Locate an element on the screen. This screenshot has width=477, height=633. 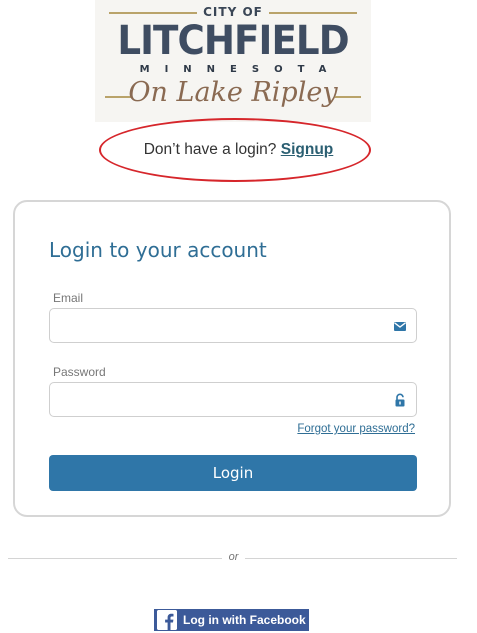
password-field is located at coordinates (233, 399).